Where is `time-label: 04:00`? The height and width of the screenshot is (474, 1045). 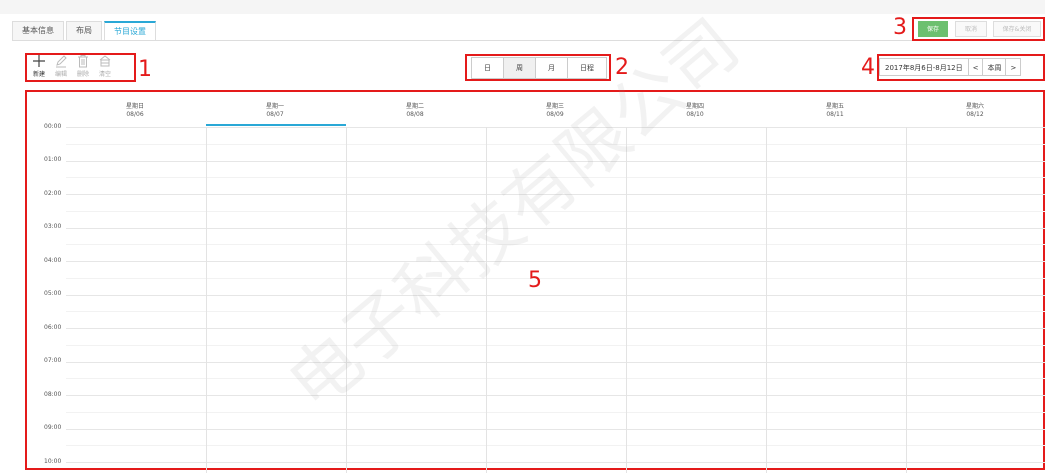 time-label: 04:00 is located at coordinates (53, 260).